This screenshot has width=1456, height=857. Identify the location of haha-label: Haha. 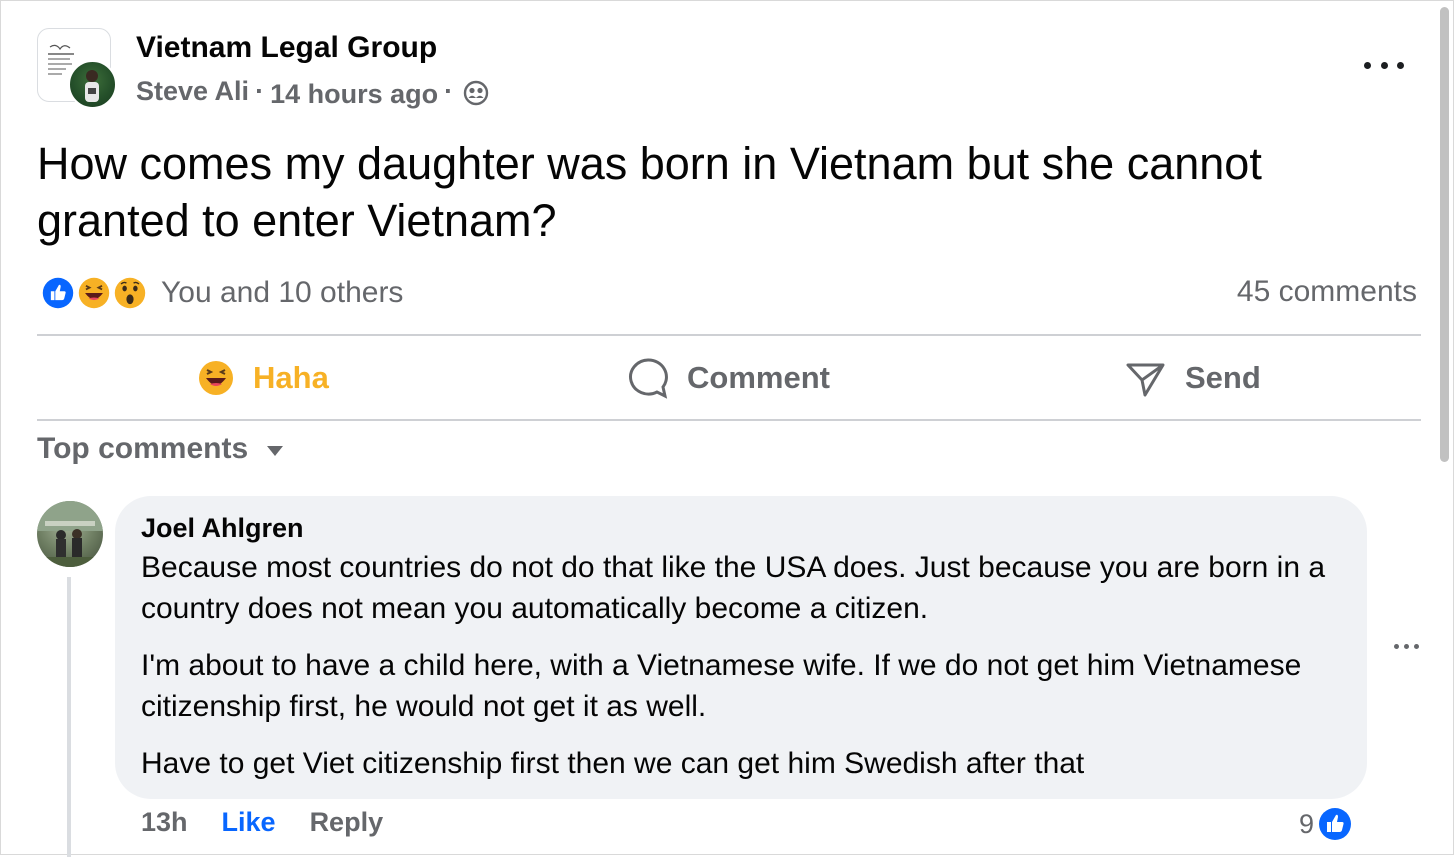
(291, 377).